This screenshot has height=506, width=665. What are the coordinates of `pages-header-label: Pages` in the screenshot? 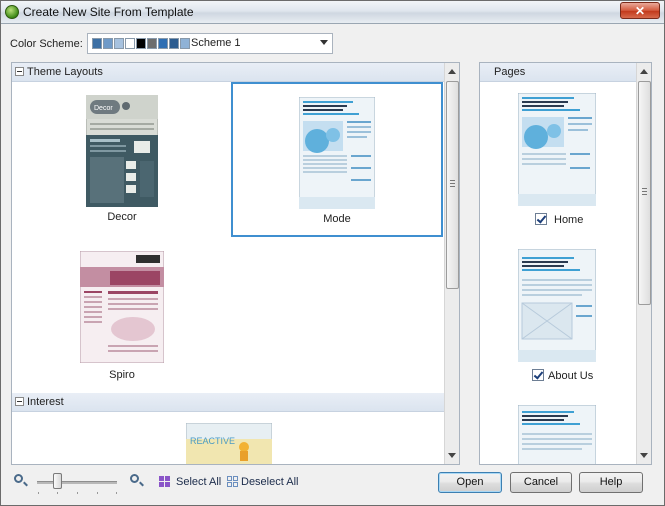 It's located at (510, 72).